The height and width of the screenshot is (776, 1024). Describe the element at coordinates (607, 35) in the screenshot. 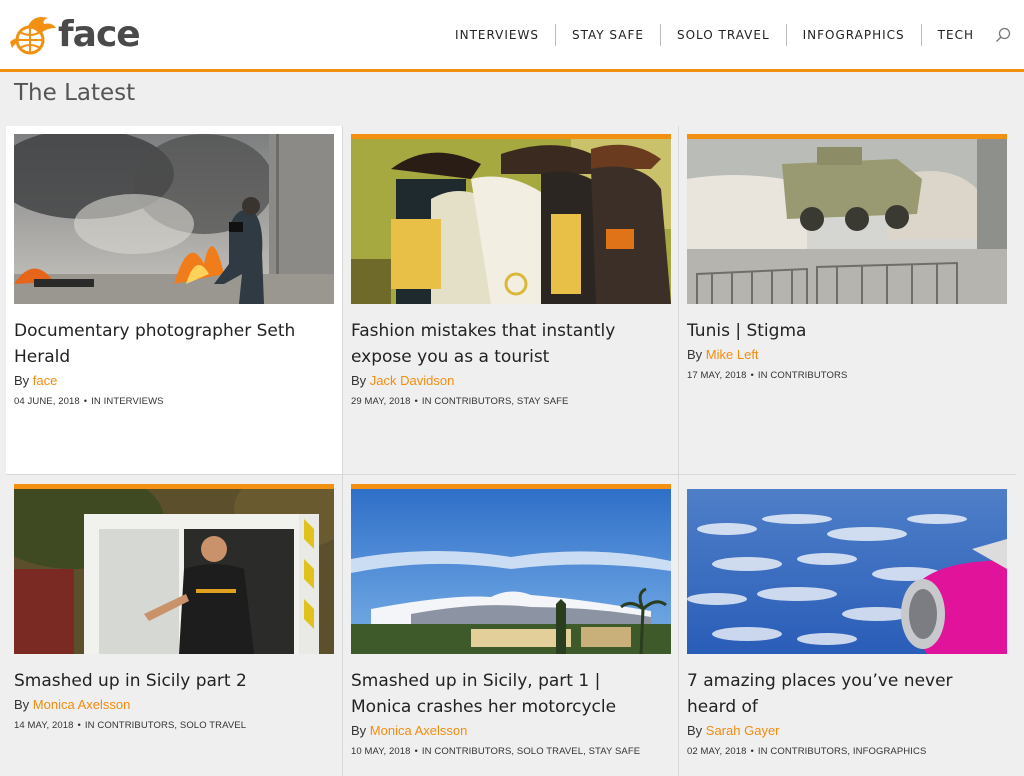

I see `nav-item-stay-safe: STAY SAFE` at that location.